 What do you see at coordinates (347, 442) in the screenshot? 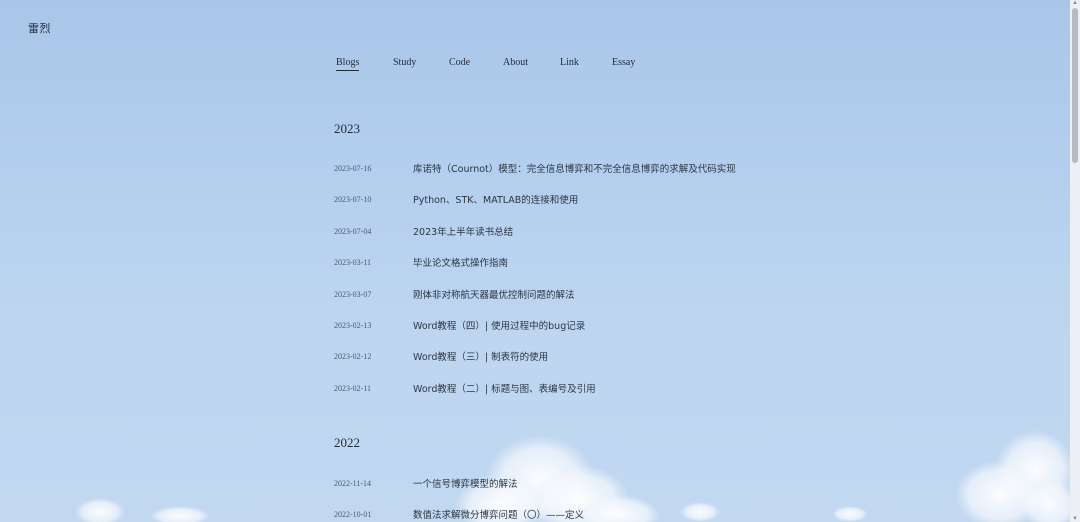
I see `year-heading-2022: 2022` at bounding box center [347, 442].